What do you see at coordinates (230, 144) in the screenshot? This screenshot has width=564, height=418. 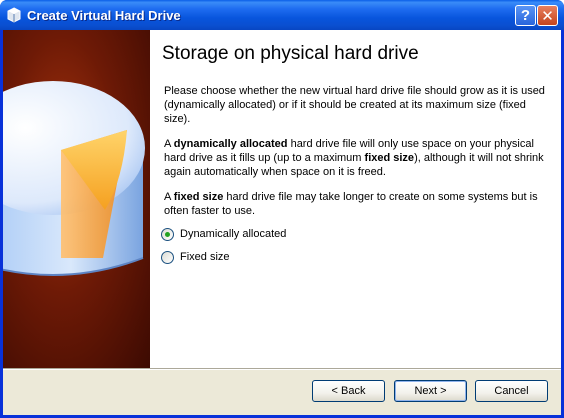 I see `dynamic-term: dynamically allocated` at bounding box center [230, 144].